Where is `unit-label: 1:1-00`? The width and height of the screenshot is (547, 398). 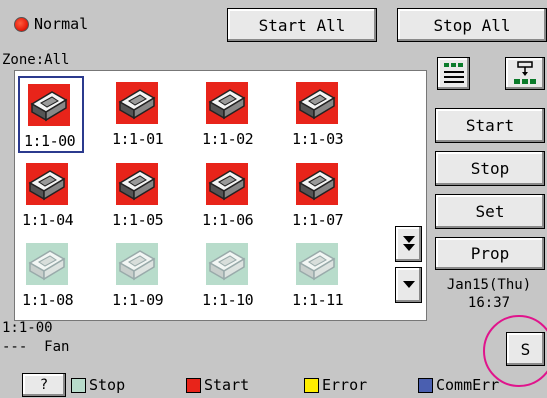 unit-label: 1:1-00 is located at coordinates (50, 141).